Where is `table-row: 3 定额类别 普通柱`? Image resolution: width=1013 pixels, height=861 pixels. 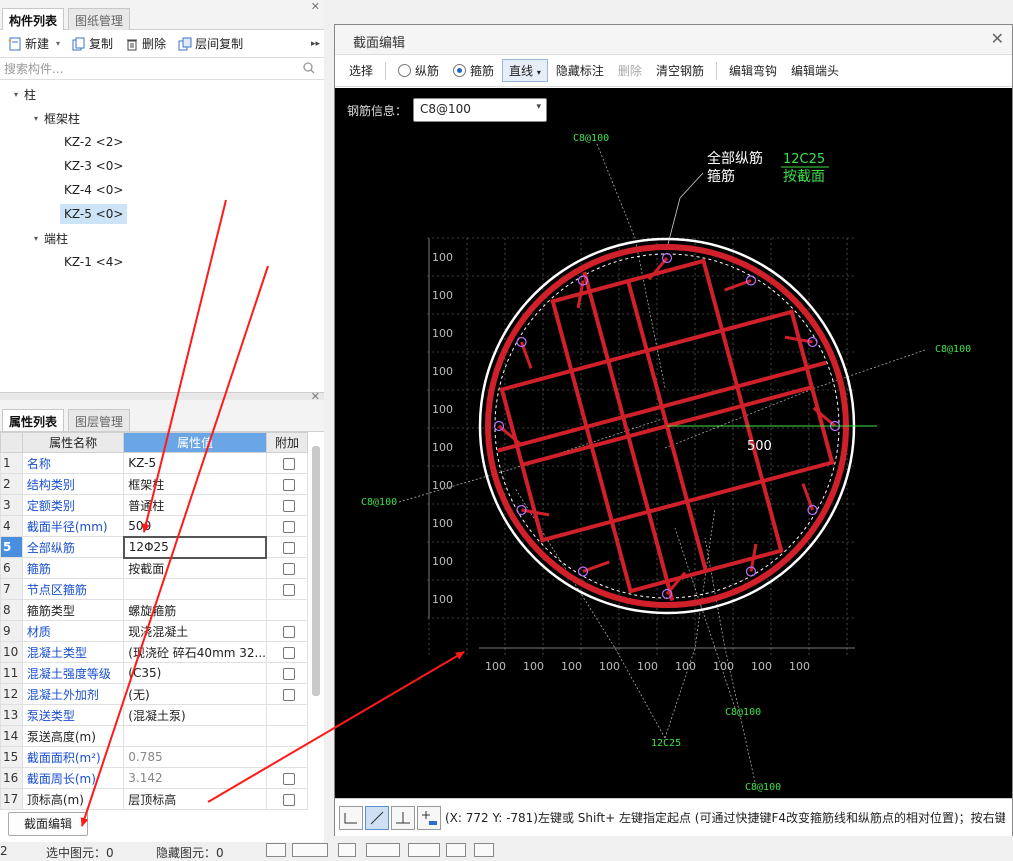 table-row: 3 定额类别 普通柱 is located at coordinates (154, 505).